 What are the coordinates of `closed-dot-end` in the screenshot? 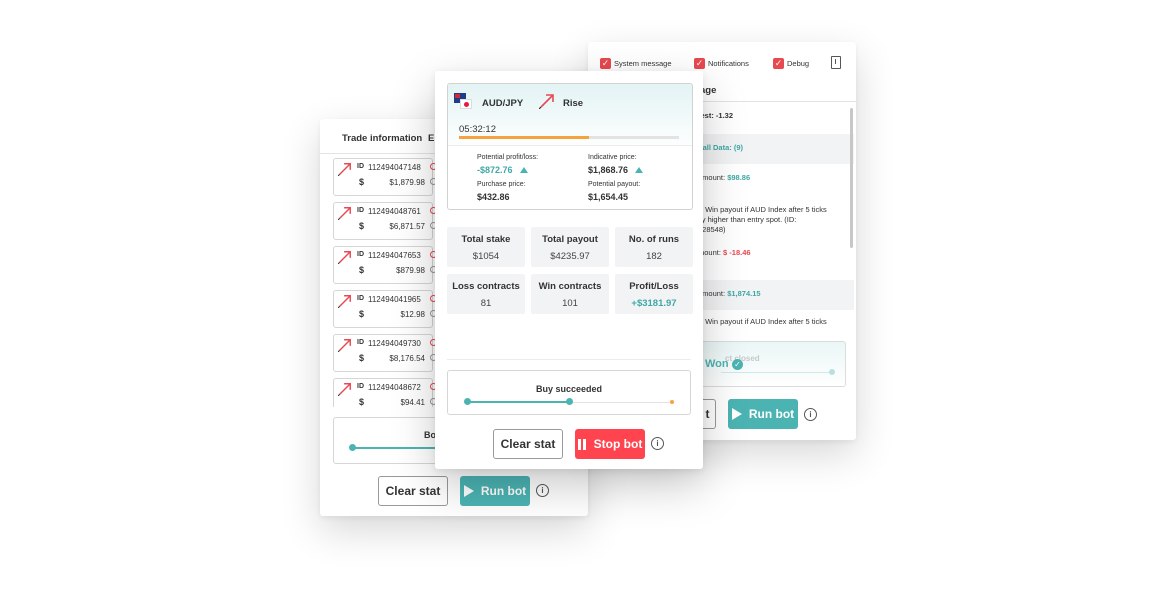 It's located at (832, 372).